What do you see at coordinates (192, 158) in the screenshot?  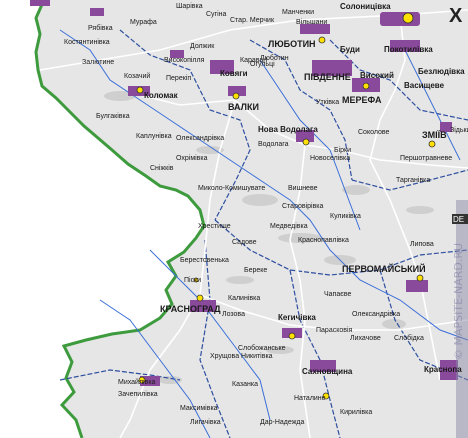 I see `label-okhrimivka: Охрімівка` at bounding box center [192, 158].